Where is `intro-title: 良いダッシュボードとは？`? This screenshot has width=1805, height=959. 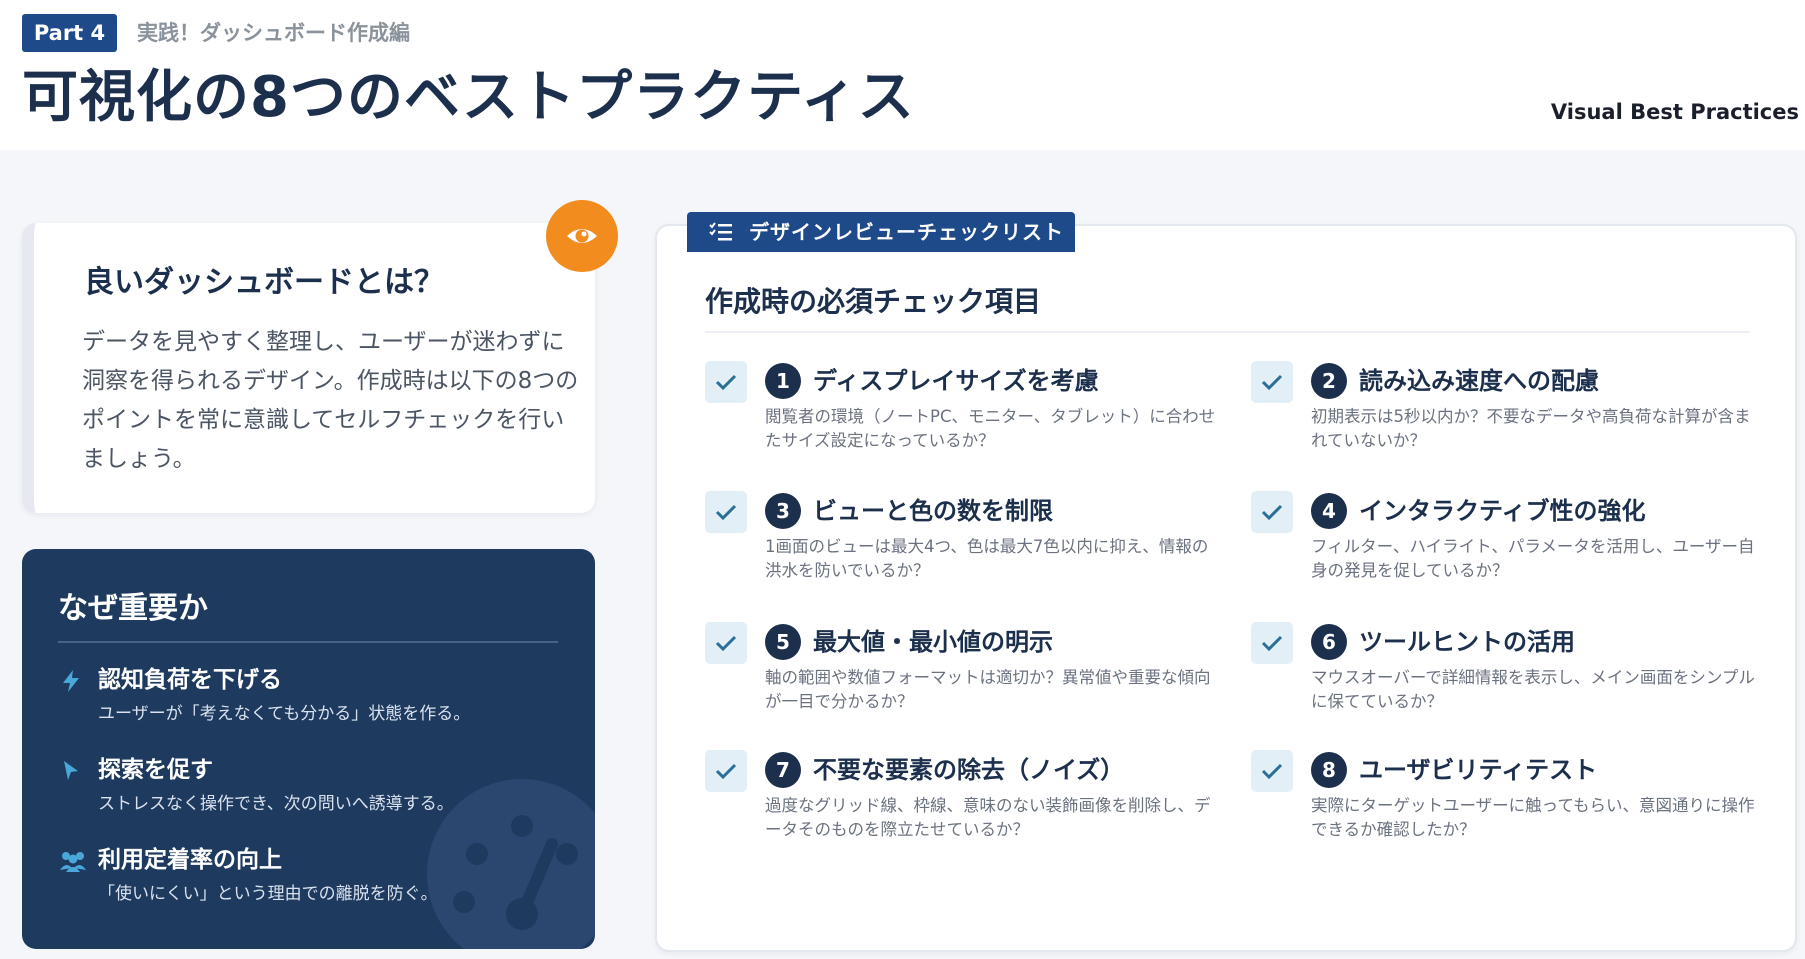
intro-title: 良いダッシュボードとは？ is located at coordinates (264, 282).